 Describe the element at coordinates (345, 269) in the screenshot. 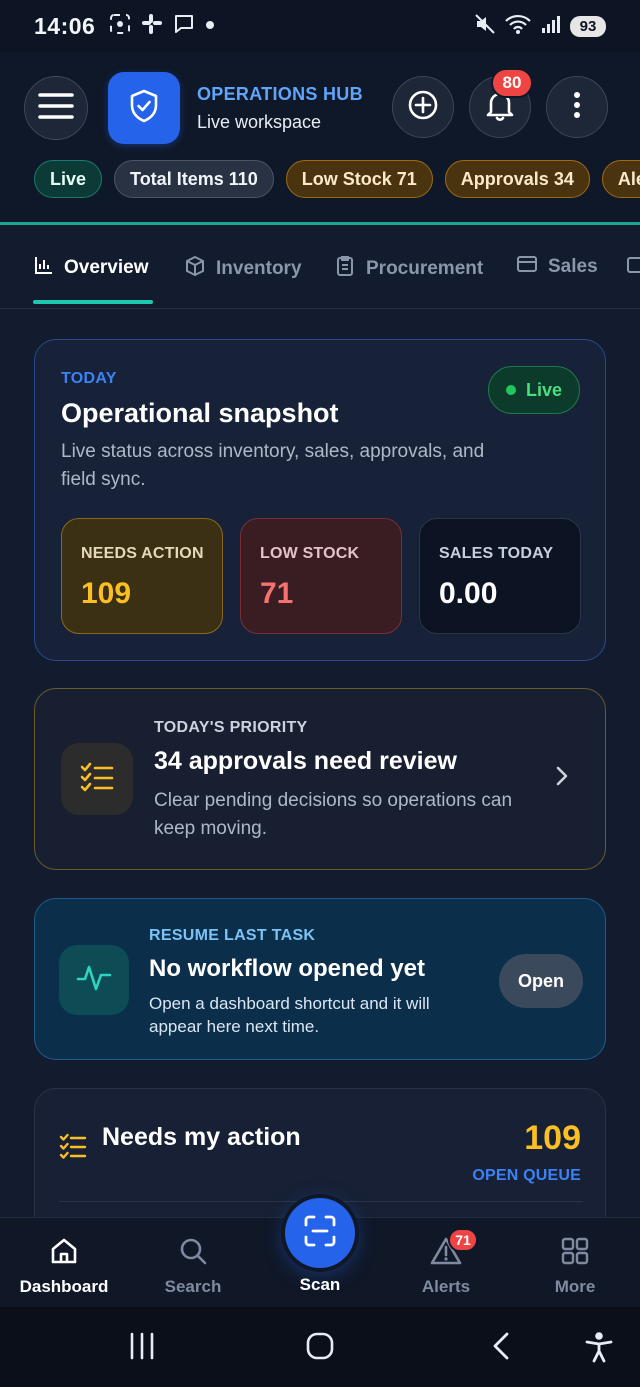

I see `clipboard-icon` at that location.